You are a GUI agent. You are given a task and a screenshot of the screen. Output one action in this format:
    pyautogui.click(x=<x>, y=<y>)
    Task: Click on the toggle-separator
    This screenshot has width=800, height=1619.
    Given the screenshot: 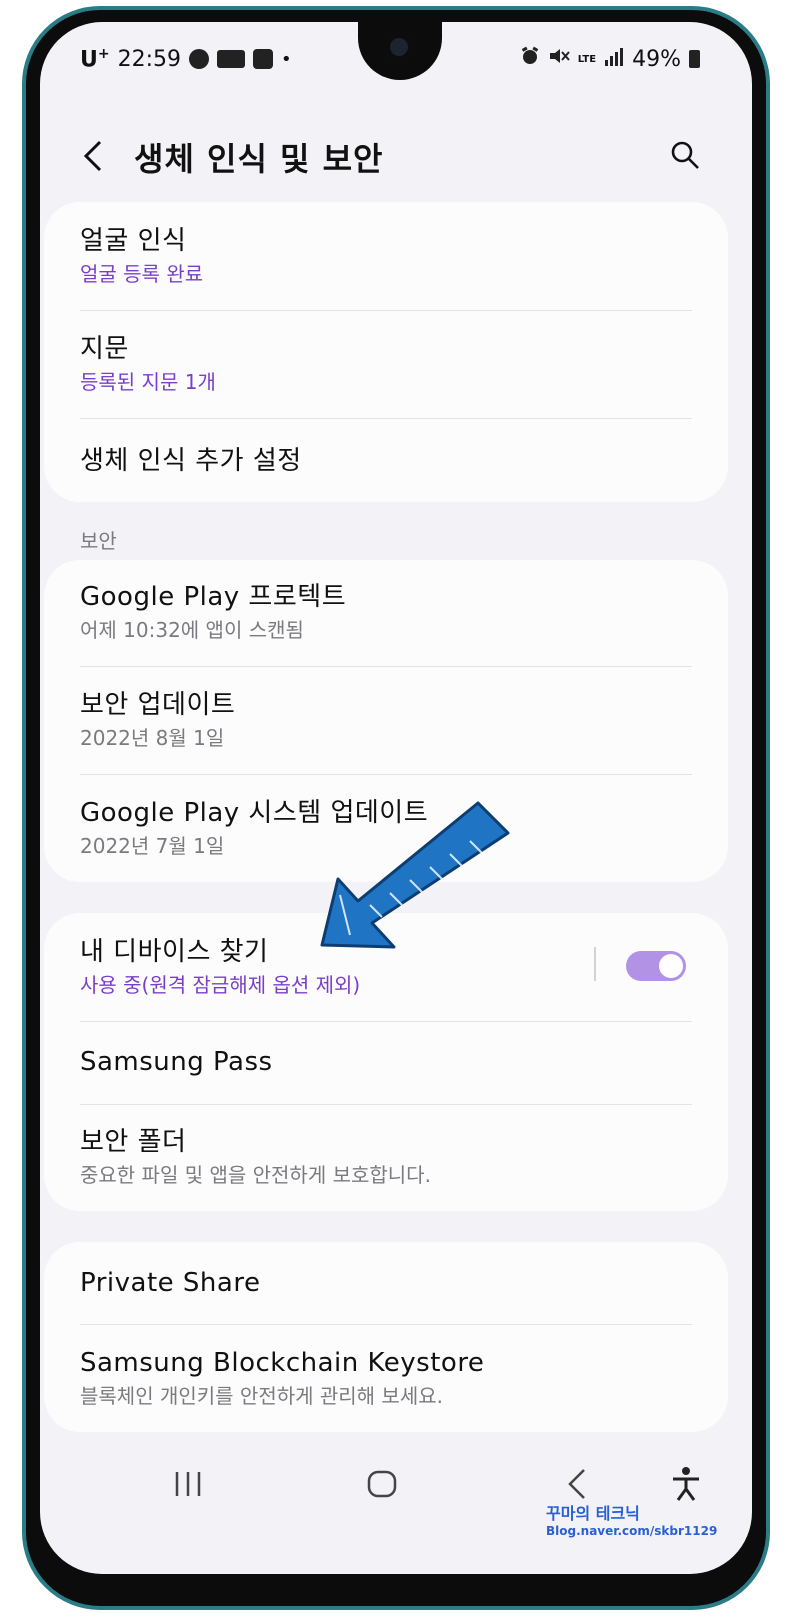 What is the action you would take?
    pyautogui.click(x=595, y=964)
    